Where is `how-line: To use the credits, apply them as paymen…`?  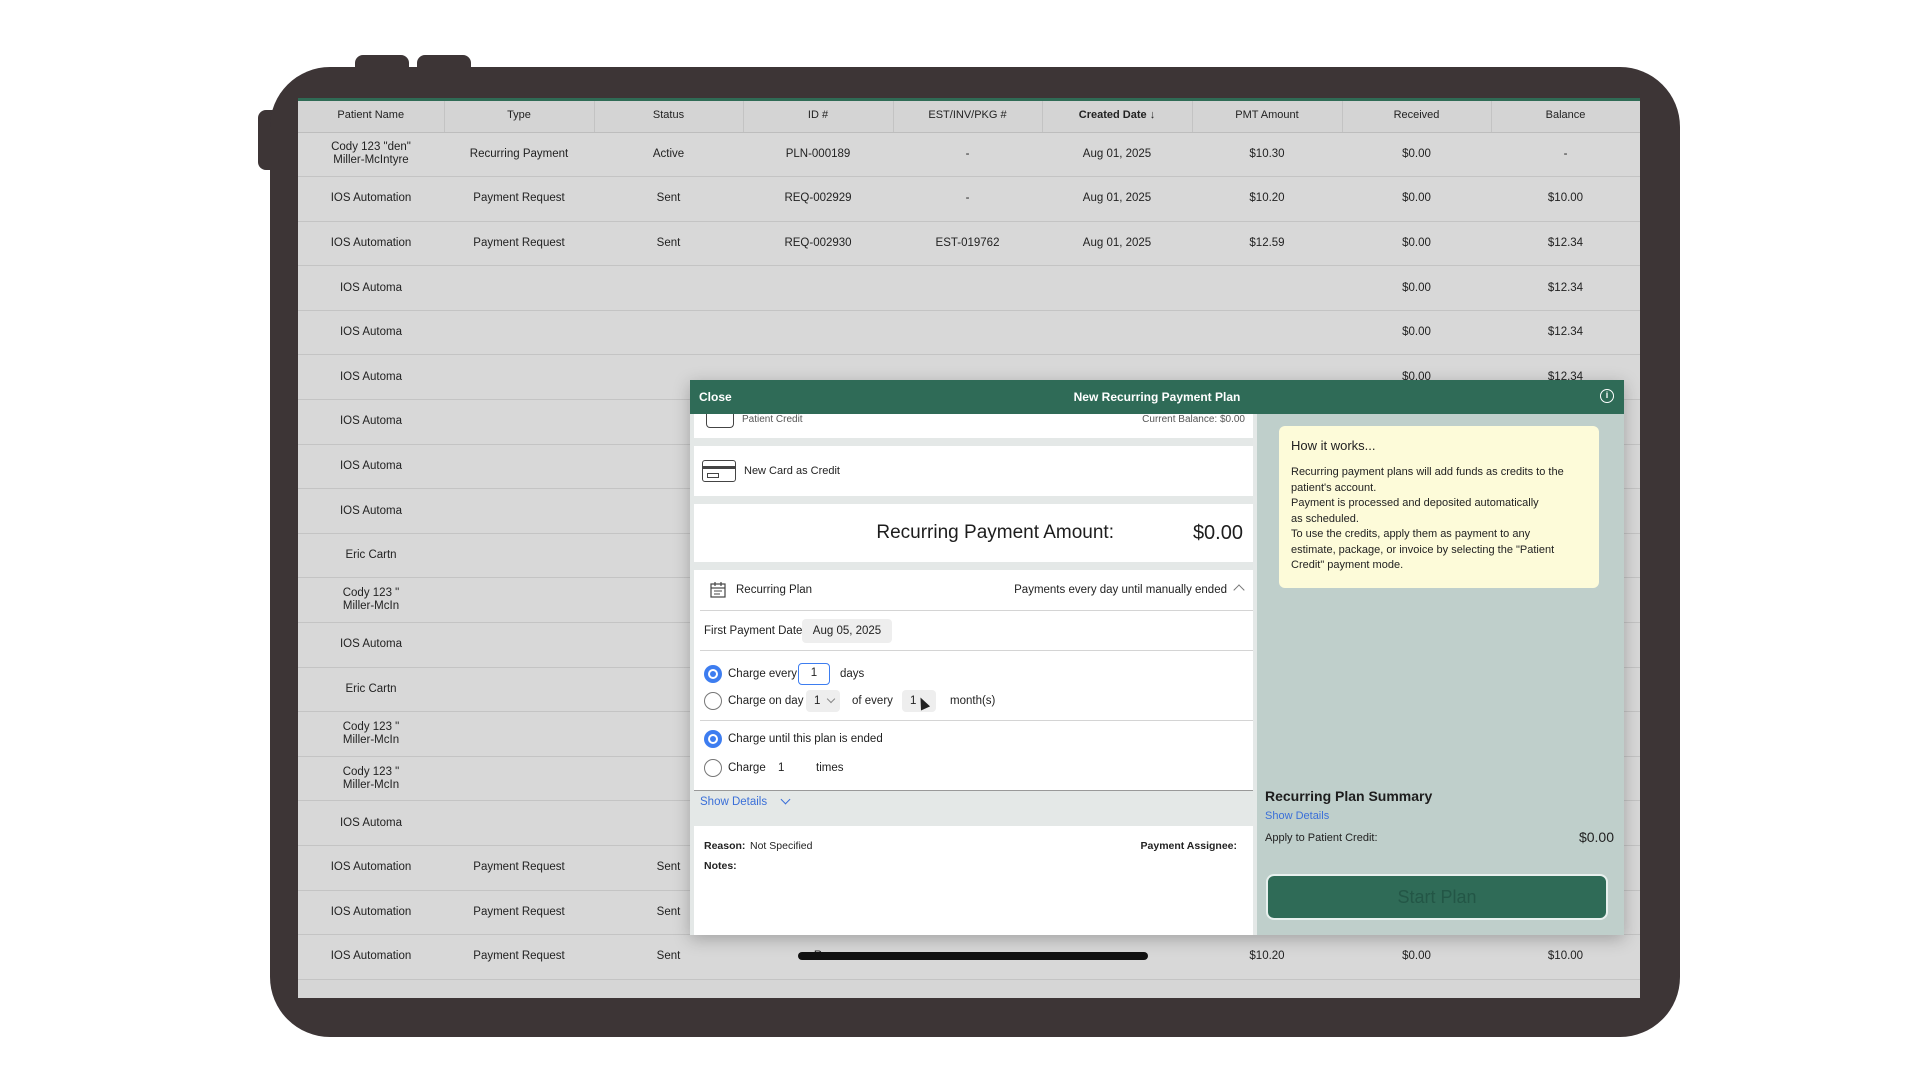 how-line: To use the credits, apply them as paymen… is located at coordinates (1411, 534).